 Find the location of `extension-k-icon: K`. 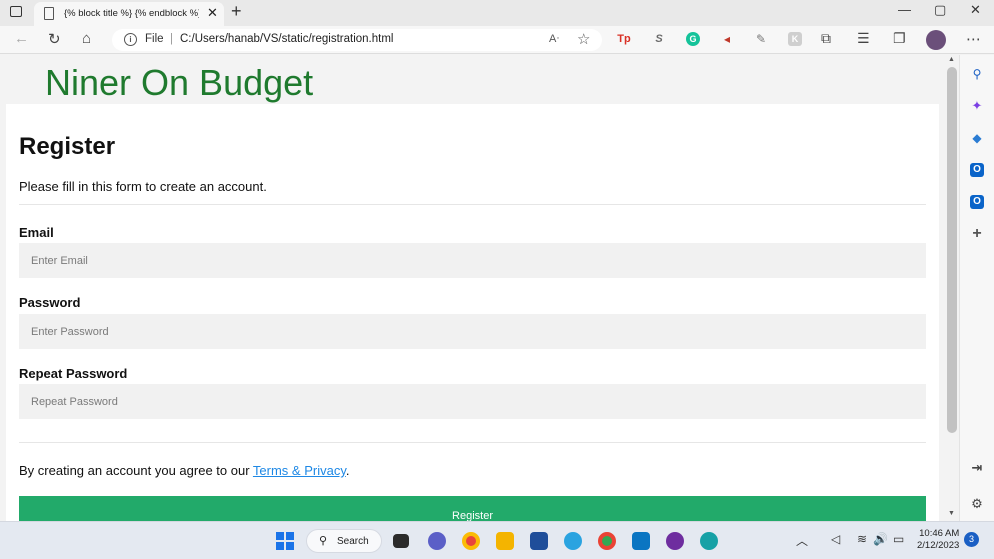

extension-k-icon: K is located at coordinates (795, 39).